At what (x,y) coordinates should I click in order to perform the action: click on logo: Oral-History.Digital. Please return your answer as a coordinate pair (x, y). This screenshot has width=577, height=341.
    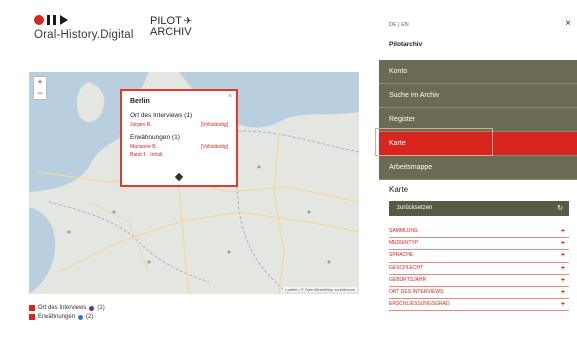
    Looking at the image, I should click on (89, 32).